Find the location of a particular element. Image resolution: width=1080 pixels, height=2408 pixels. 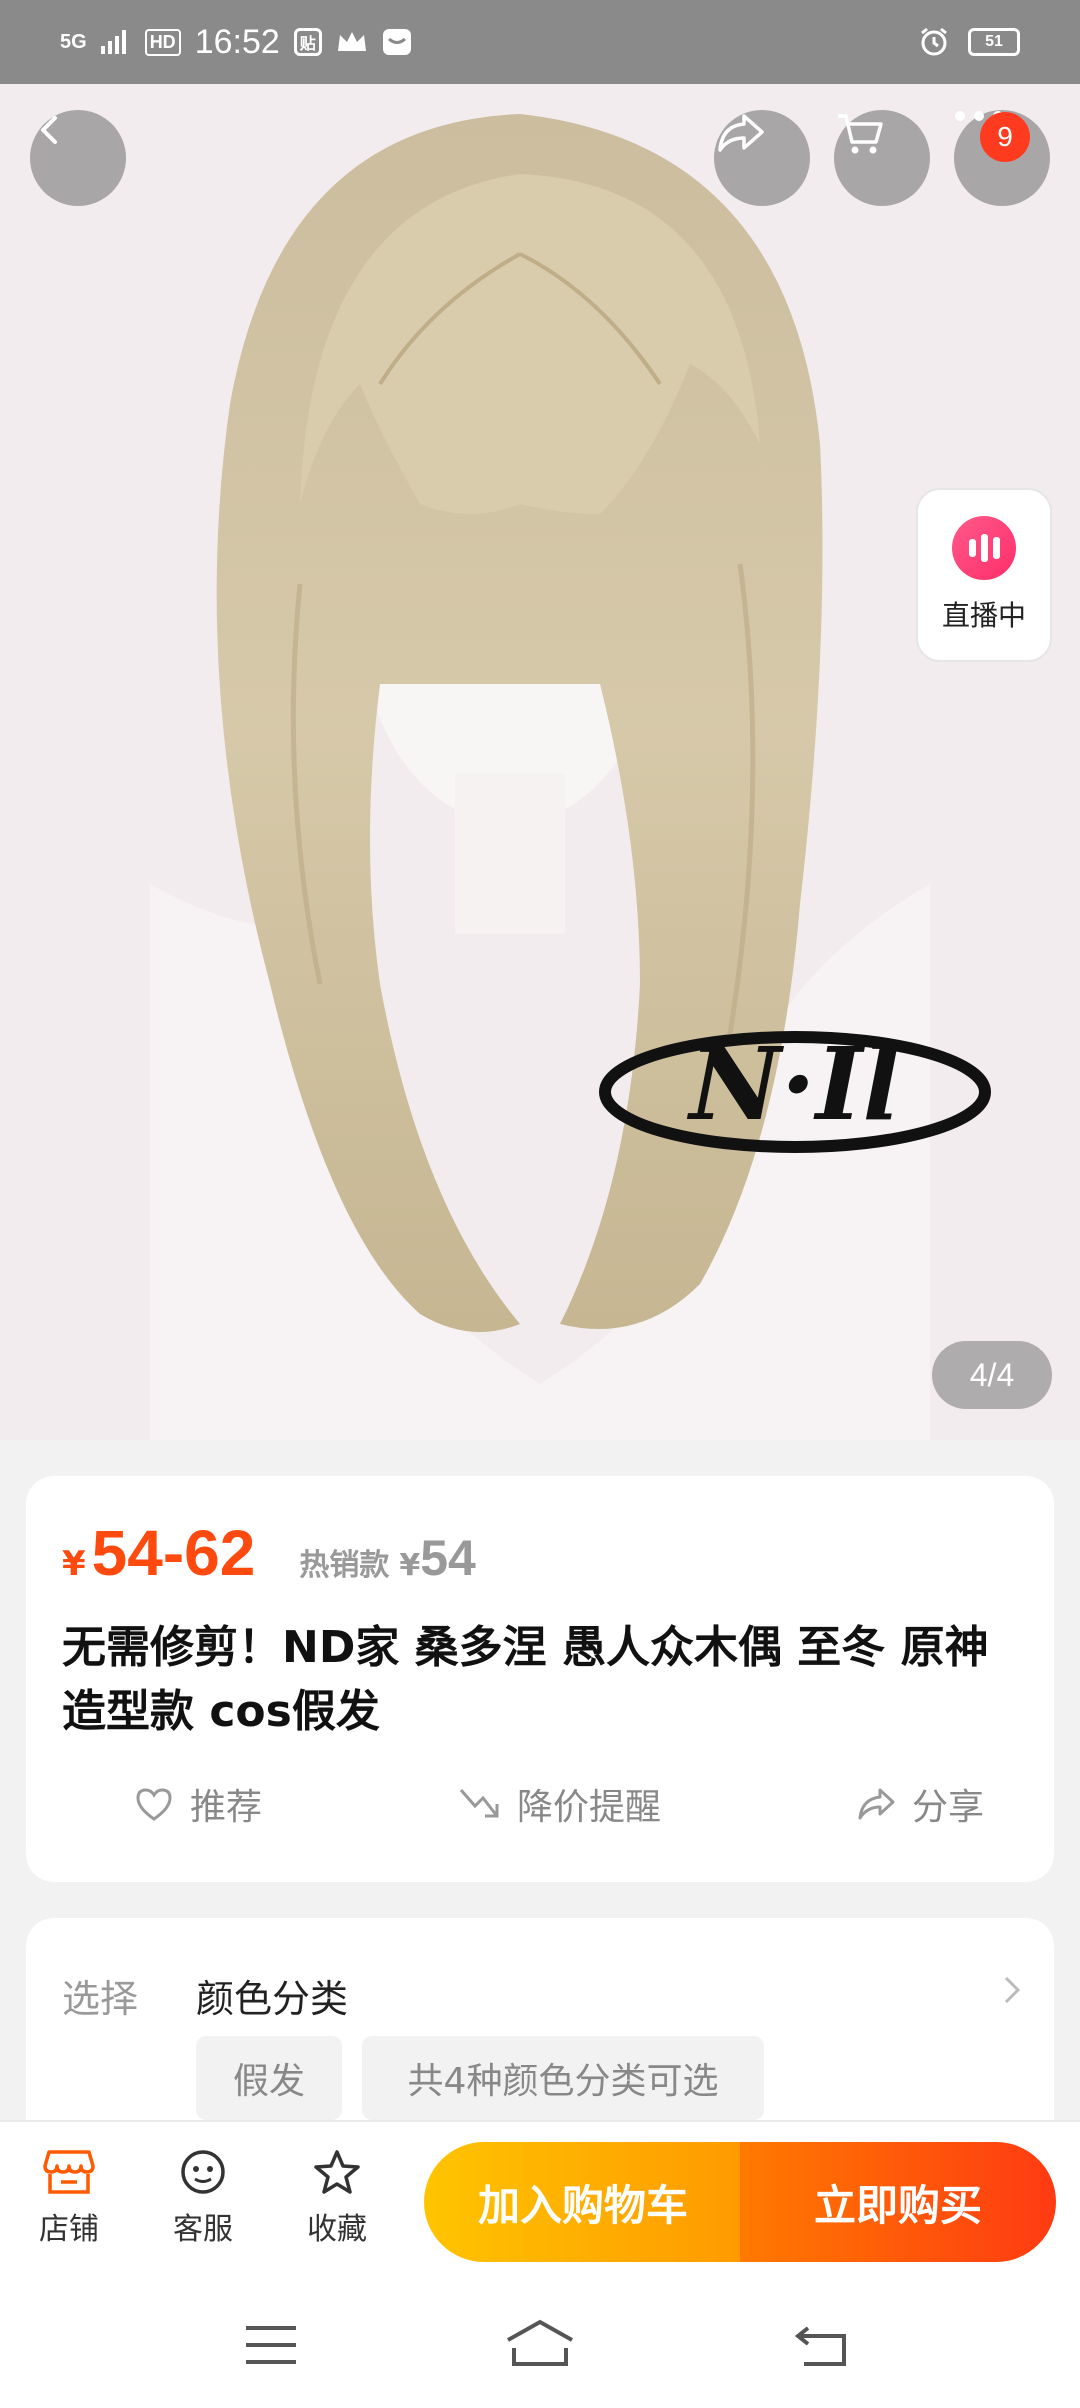

bottom-action-bar: 店铺 客服 收藏 加入购物车 立即购买 is located at coordinates (540, 2201).